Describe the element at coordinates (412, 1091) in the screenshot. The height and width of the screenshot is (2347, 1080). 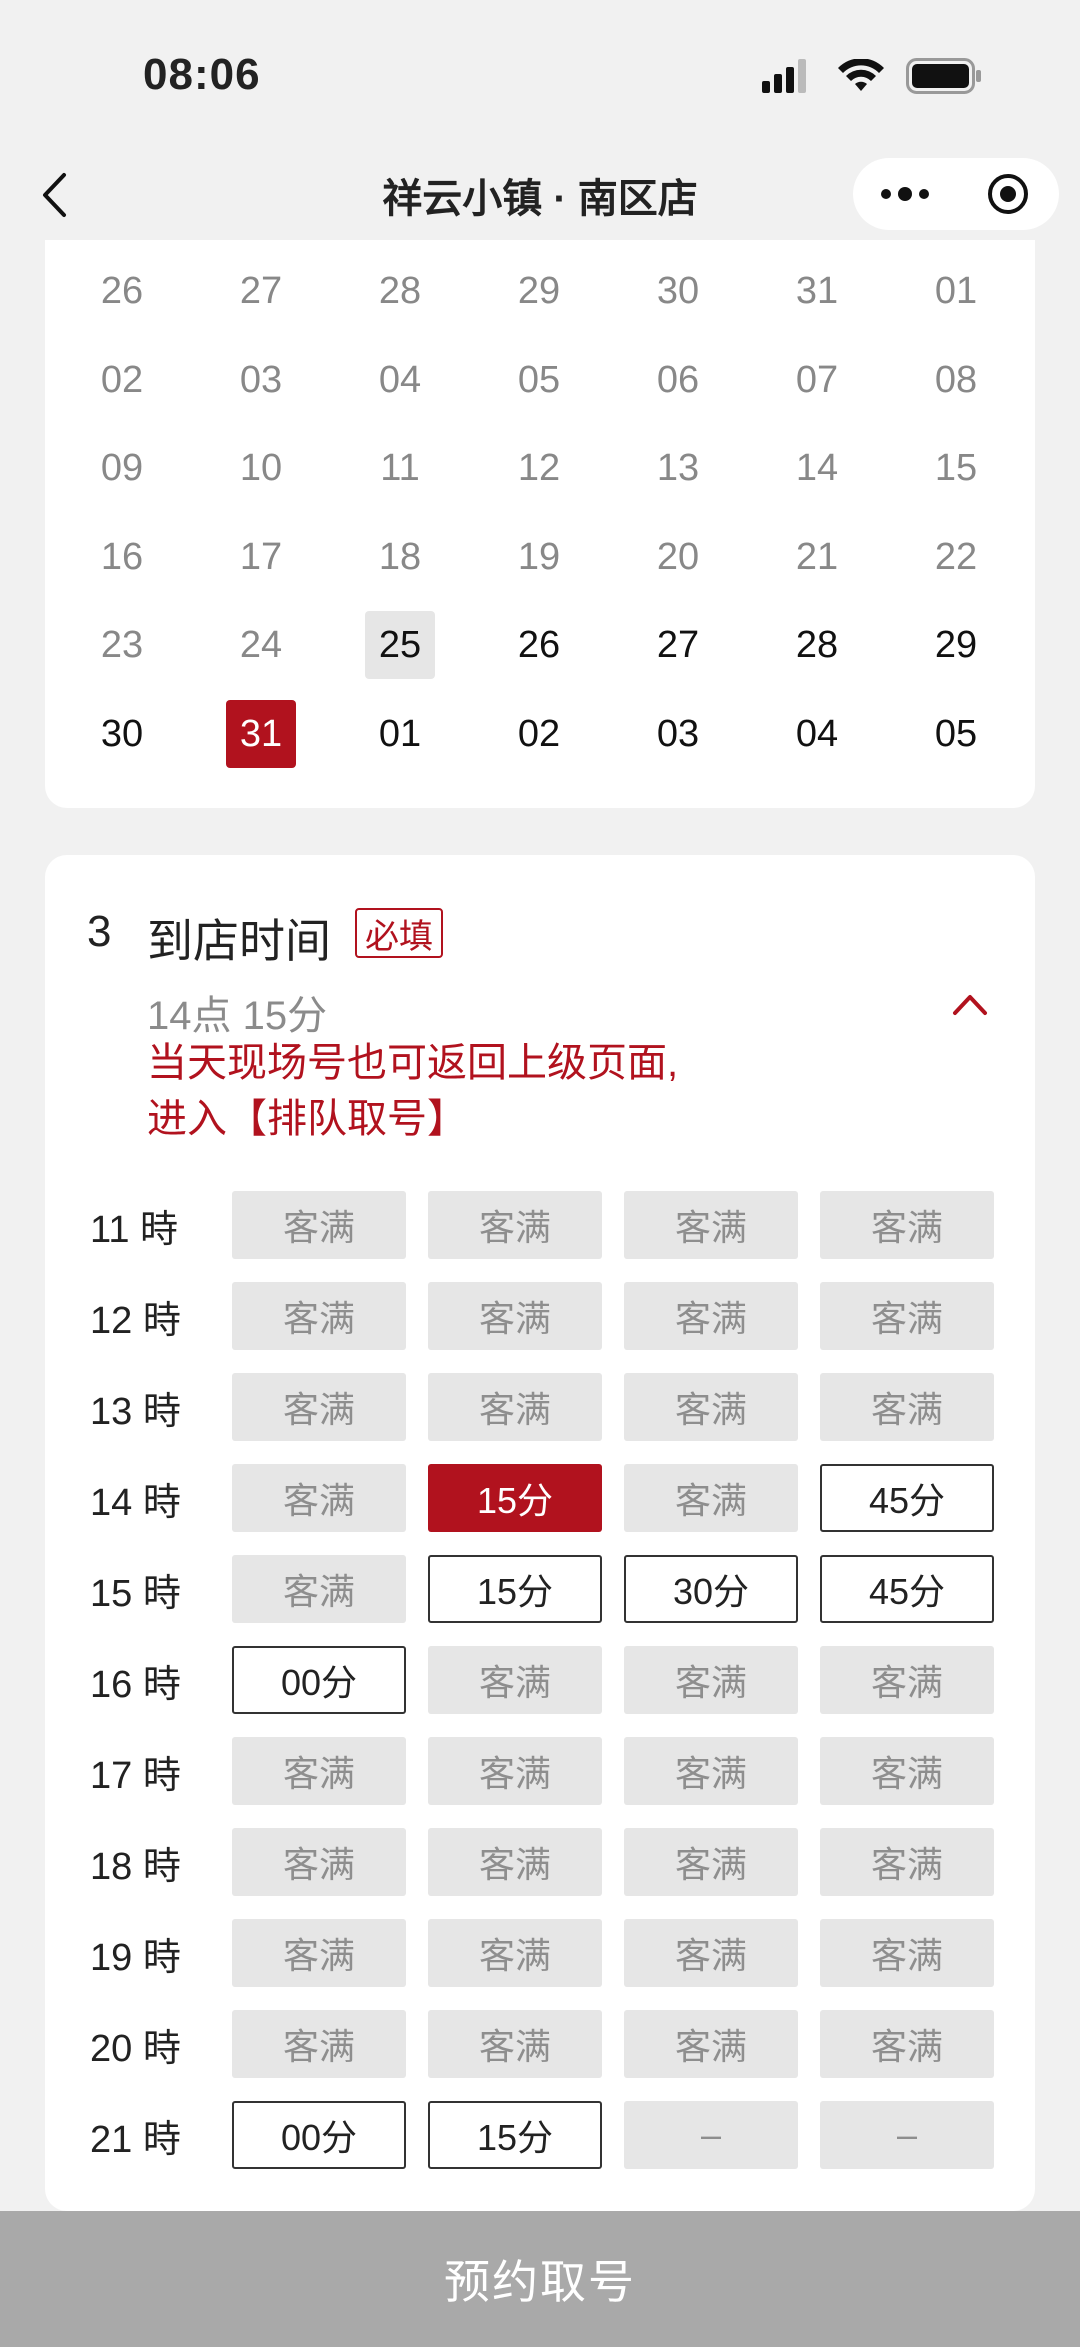
I see `notice-text: 当天现场号也可返回上级页面, 进入【排队取号】` at that location.